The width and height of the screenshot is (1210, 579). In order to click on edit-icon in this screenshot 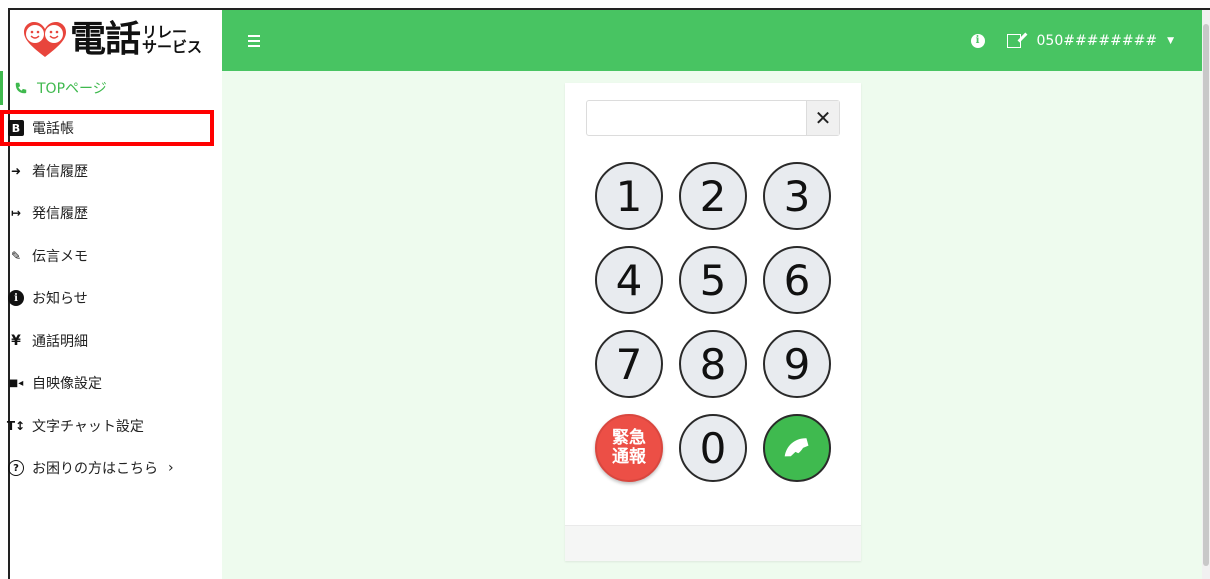, I will do `click(1013, 40)`.